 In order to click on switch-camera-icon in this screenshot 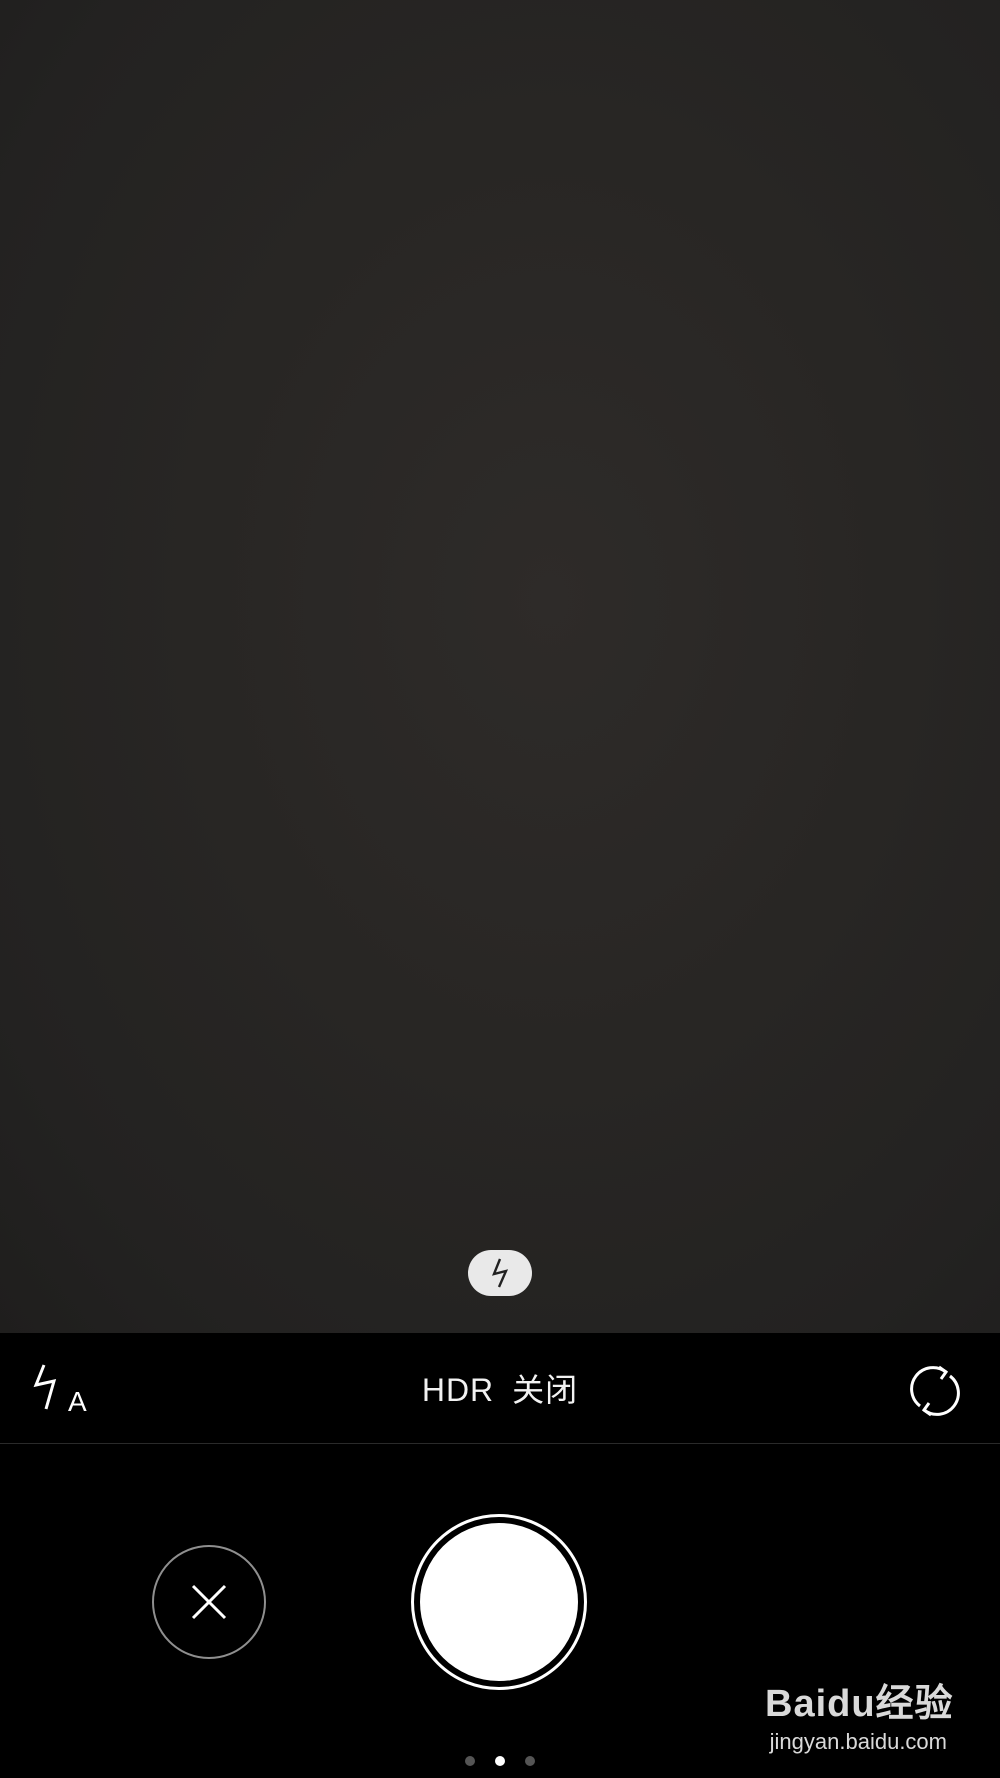, I will do `click(935, 1391)`.